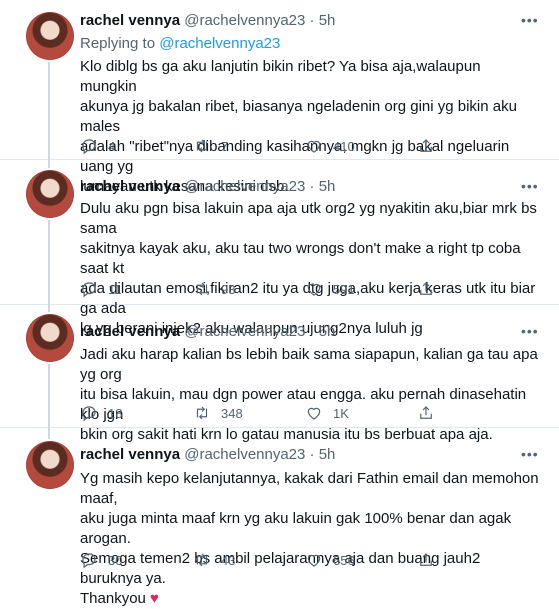 This screenshot has width=559, height=609. What do you see at coordinates (210, 146) in the screenshot?
I see `retweet-button: 7` at bounding box center [210, 146].